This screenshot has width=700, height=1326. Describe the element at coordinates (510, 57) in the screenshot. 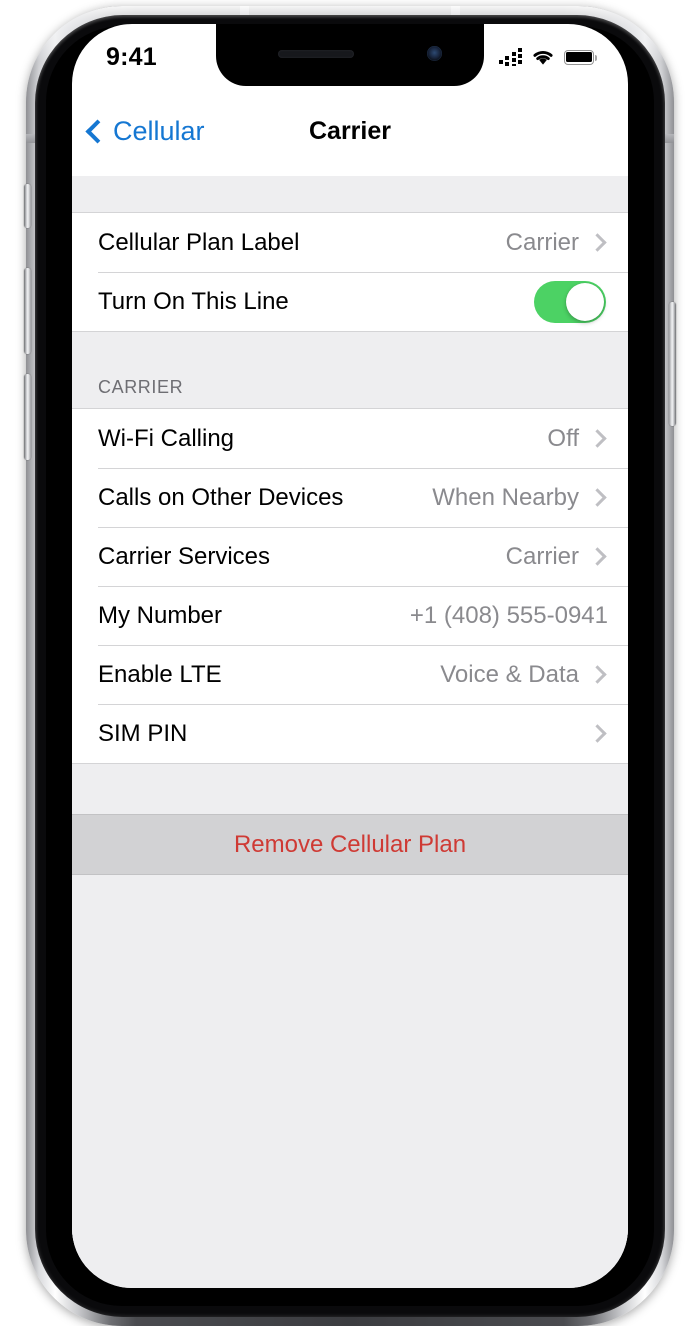

I see `cellular-signal-dots-icon` at that location.